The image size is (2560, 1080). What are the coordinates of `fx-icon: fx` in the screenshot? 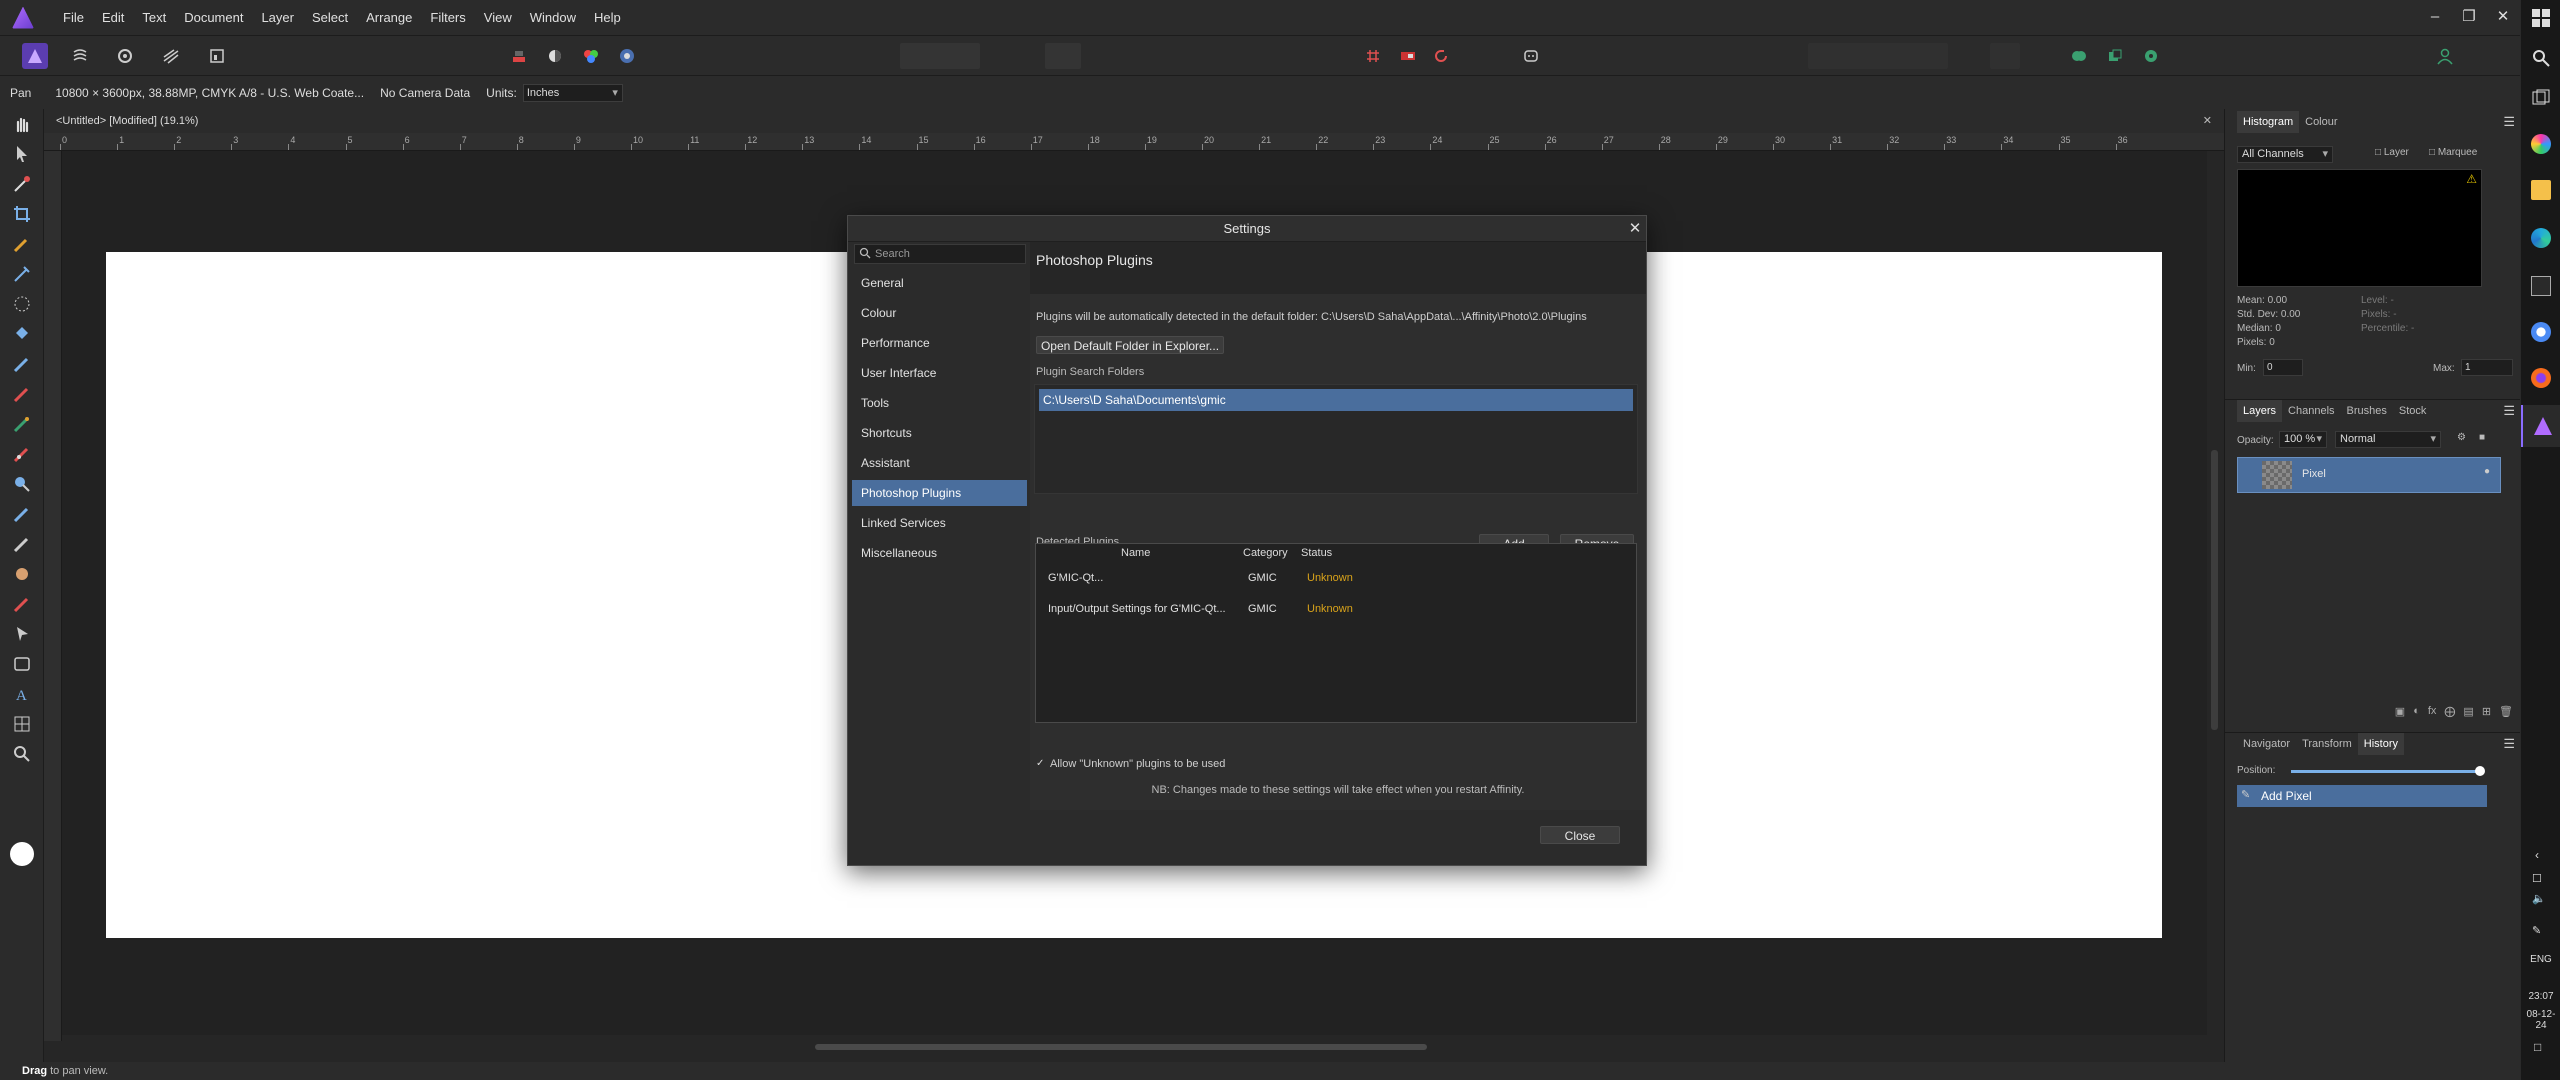 It's located at (2432, 715).